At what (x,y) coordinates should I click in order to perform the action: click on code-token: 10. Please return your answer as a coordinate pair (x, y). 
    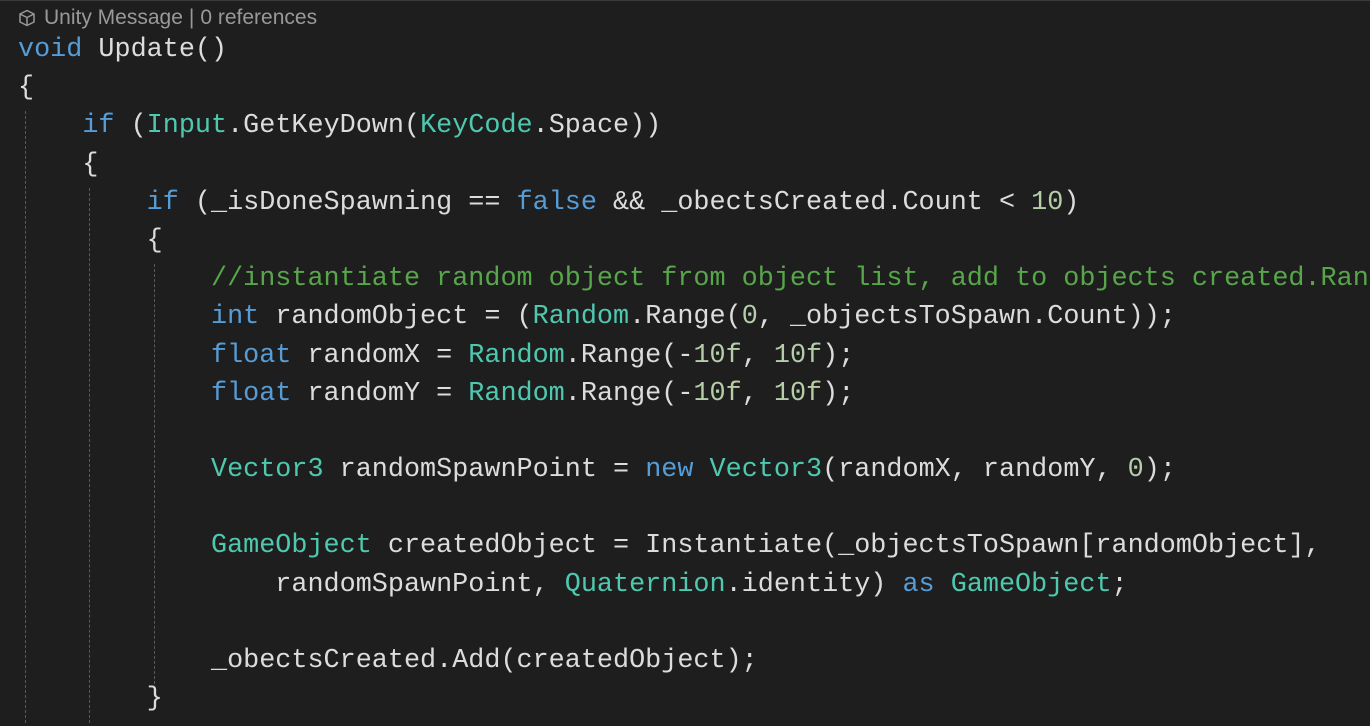
    Looking at the image, I should click on (1047, 202).